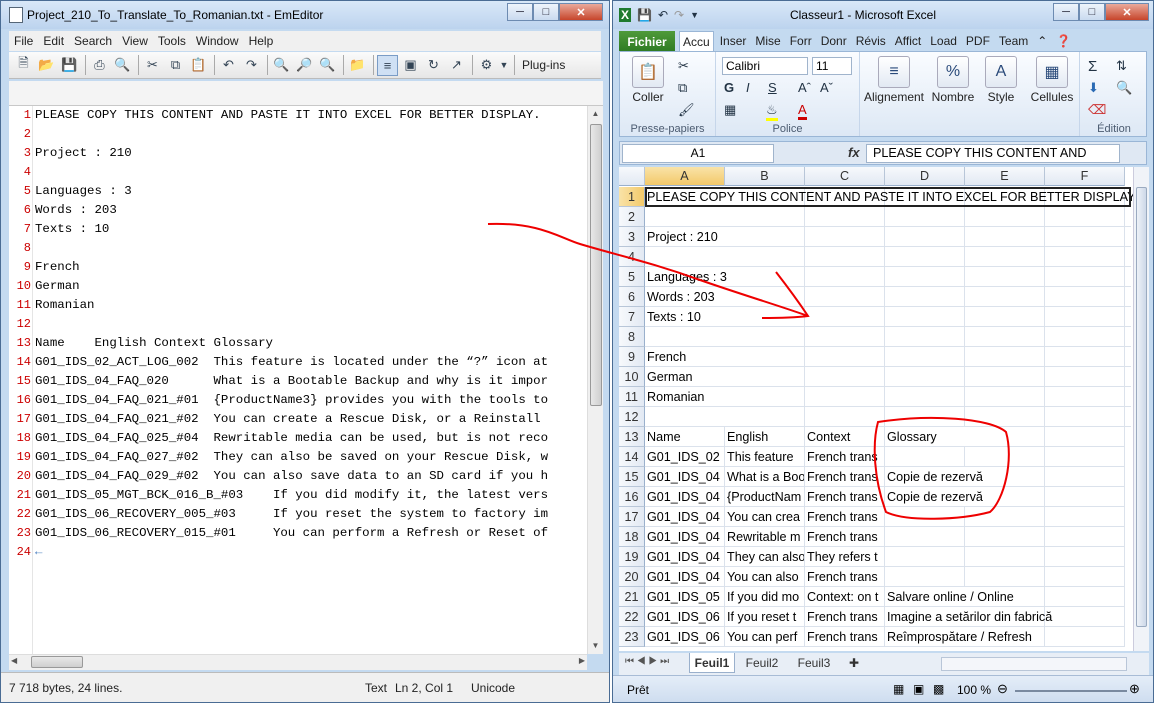  Describe the element at coordinates (46, 65) in the screenshot. I see `open-folder-icon: 📂` at that location.